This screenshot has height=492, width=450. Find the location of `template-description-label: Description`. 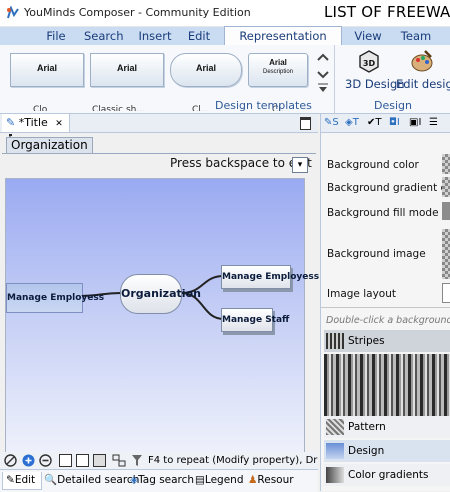

template-description-label: Description is located at coordinates (277, 72).